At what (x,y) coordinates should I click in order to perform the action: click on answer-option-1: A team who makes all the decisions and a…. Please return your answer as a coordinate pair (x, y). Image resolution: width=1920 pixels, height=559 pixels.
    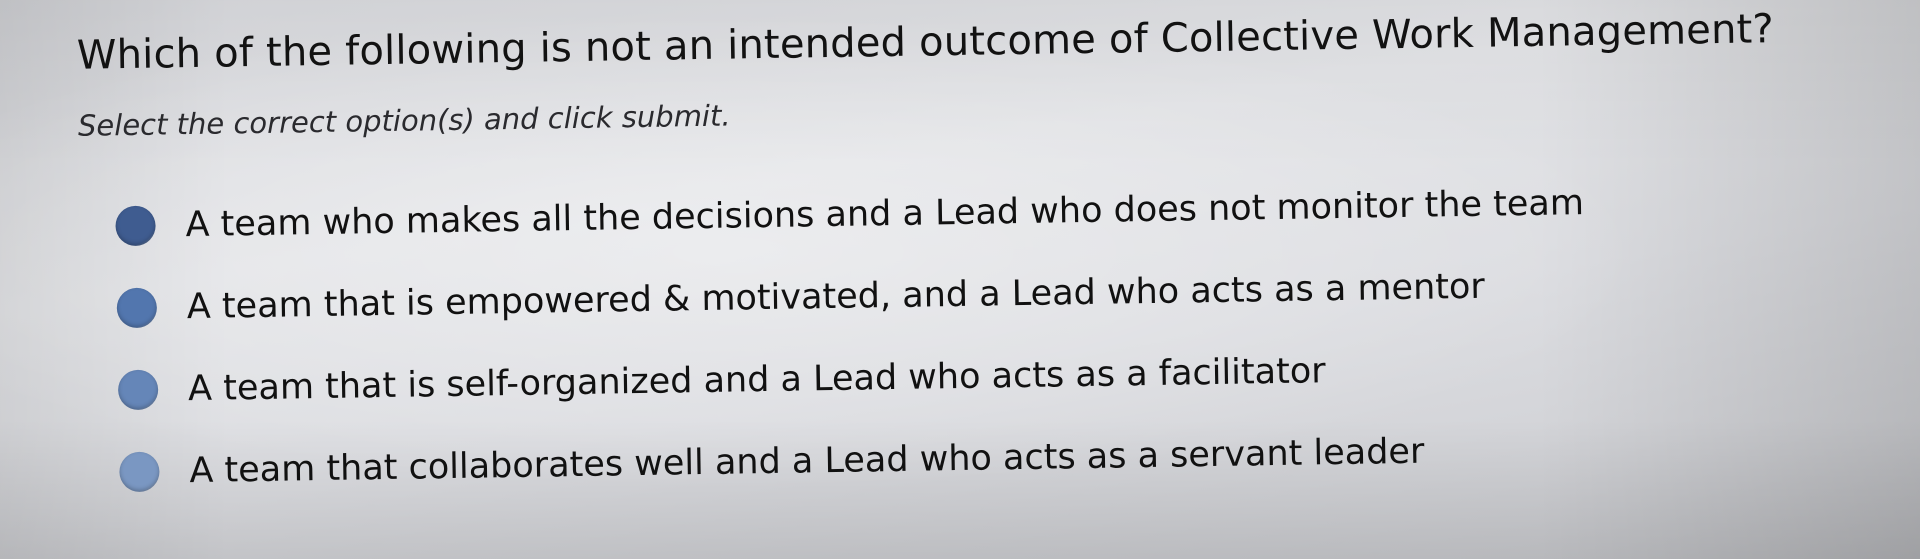
    Looking at the image, I should click on (849, 214).